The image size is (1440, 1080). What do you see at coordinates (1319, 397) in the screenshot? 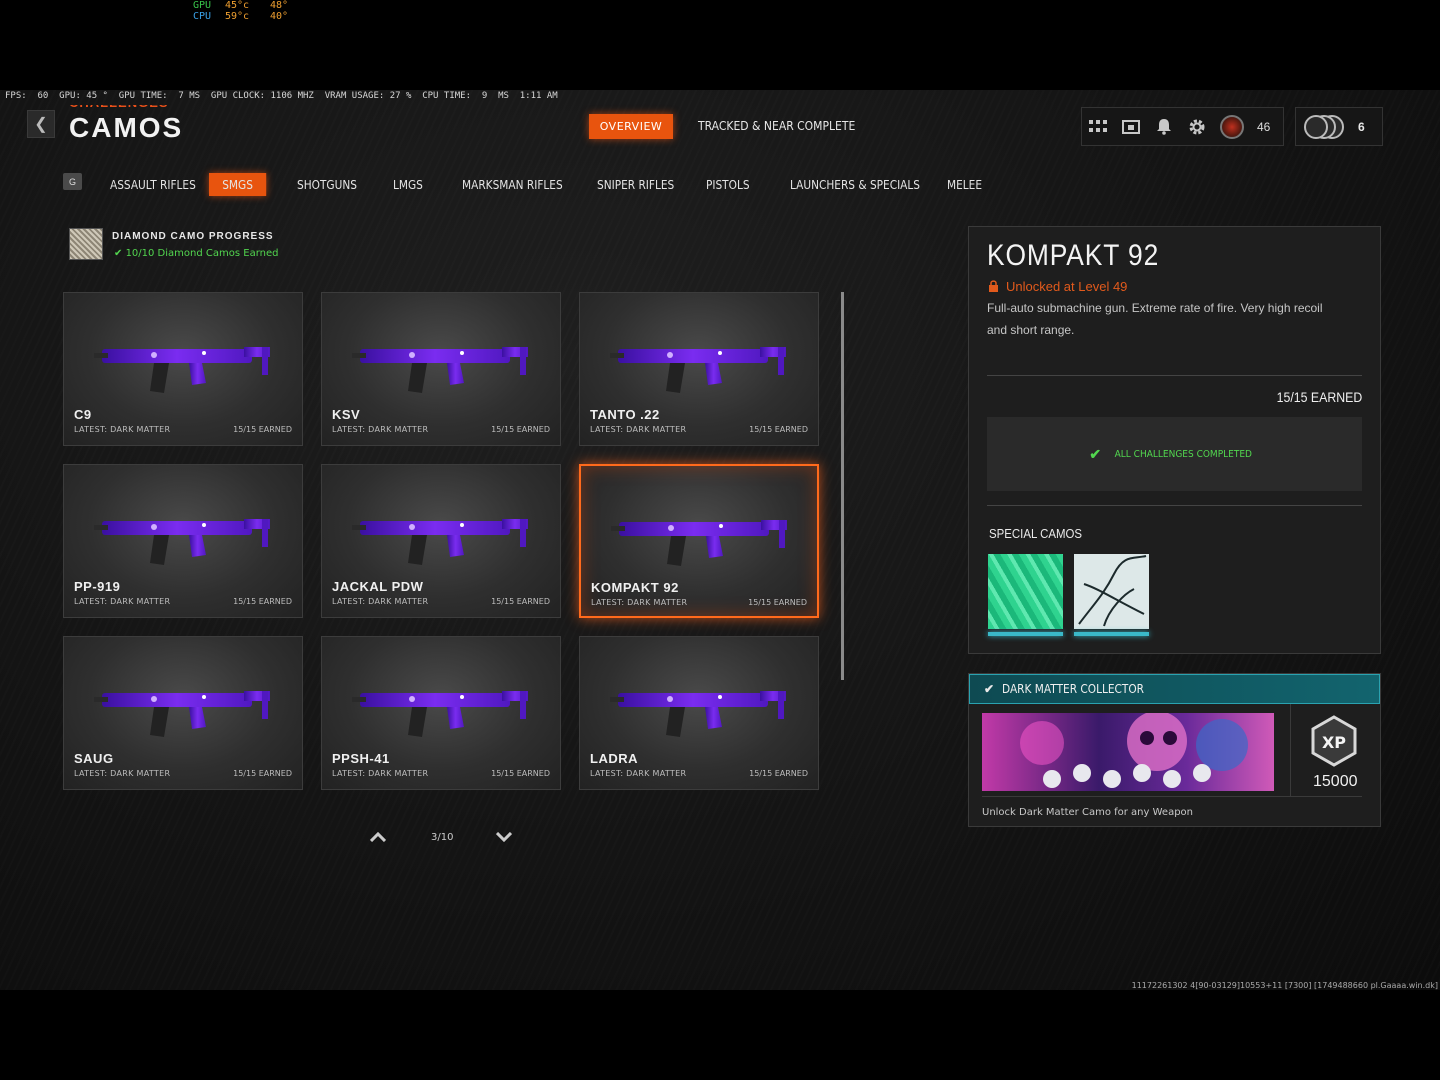
I see `detail-earned-count: 15/15 EARNED` at bounding box center [1319, 397].